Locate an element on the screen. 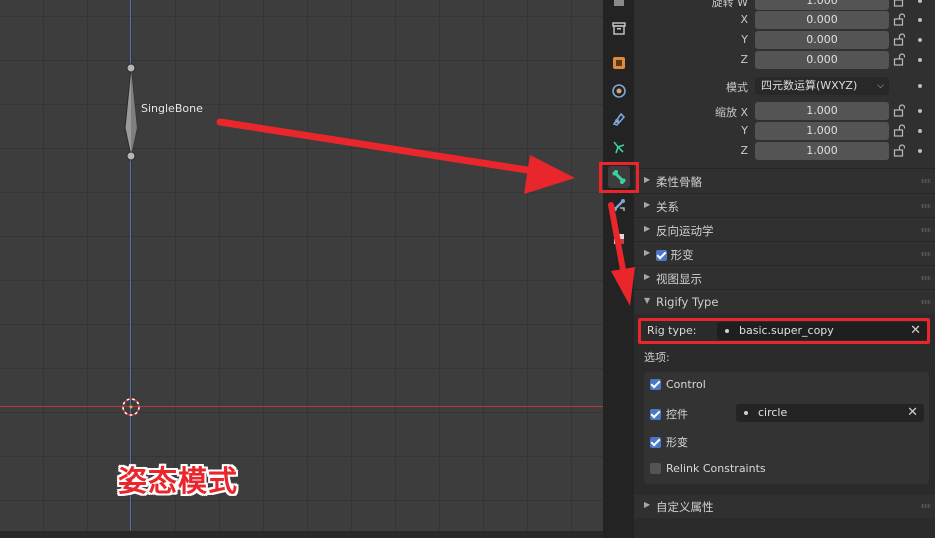  panel-viewport-display: ▶ 视图显示 is located at coordinates (784, 278).